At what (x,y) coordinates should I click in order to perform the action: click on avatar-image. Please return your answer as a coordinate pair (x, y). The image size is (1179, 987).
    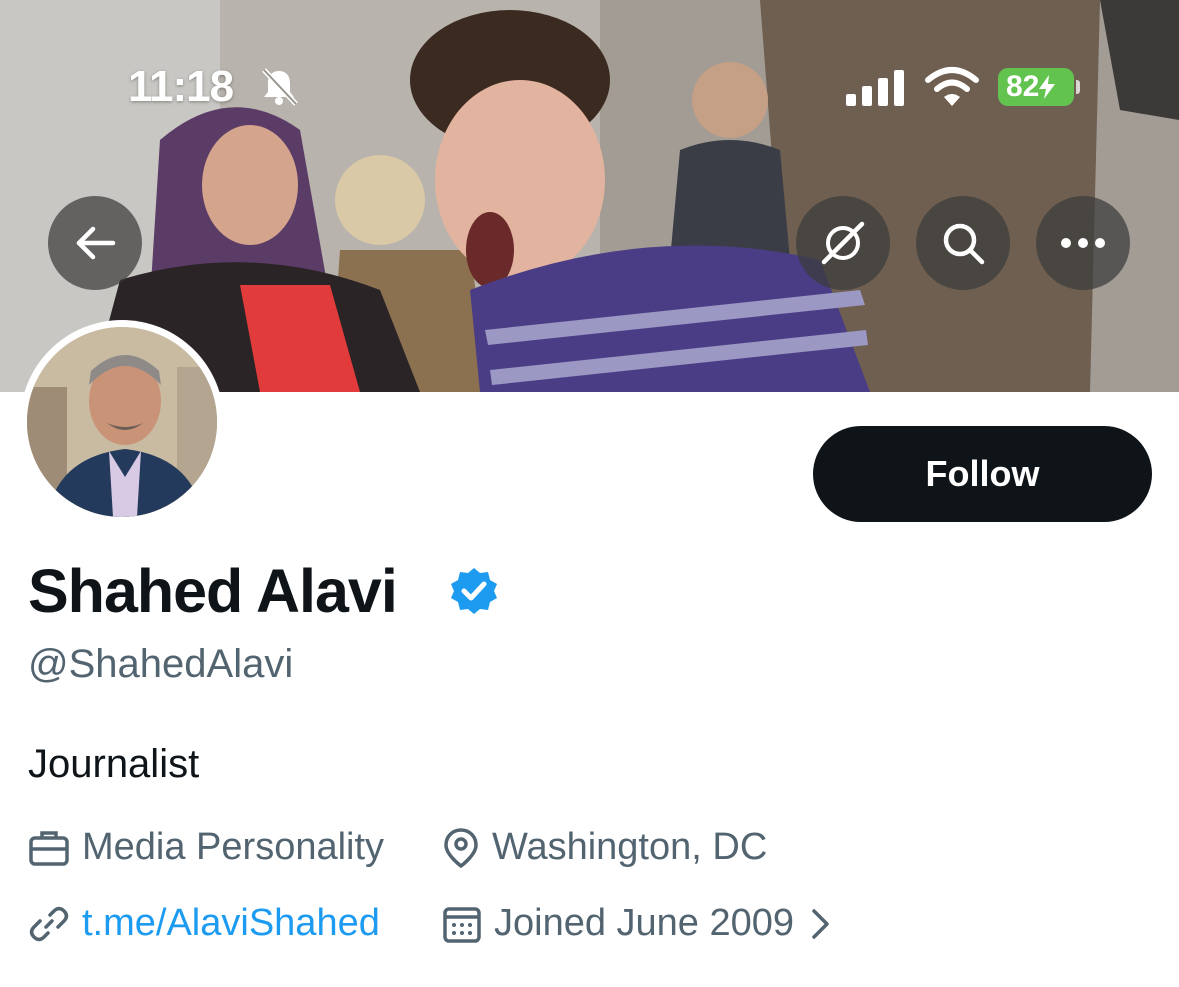
    Looking at the image, I should click on (122, 422).